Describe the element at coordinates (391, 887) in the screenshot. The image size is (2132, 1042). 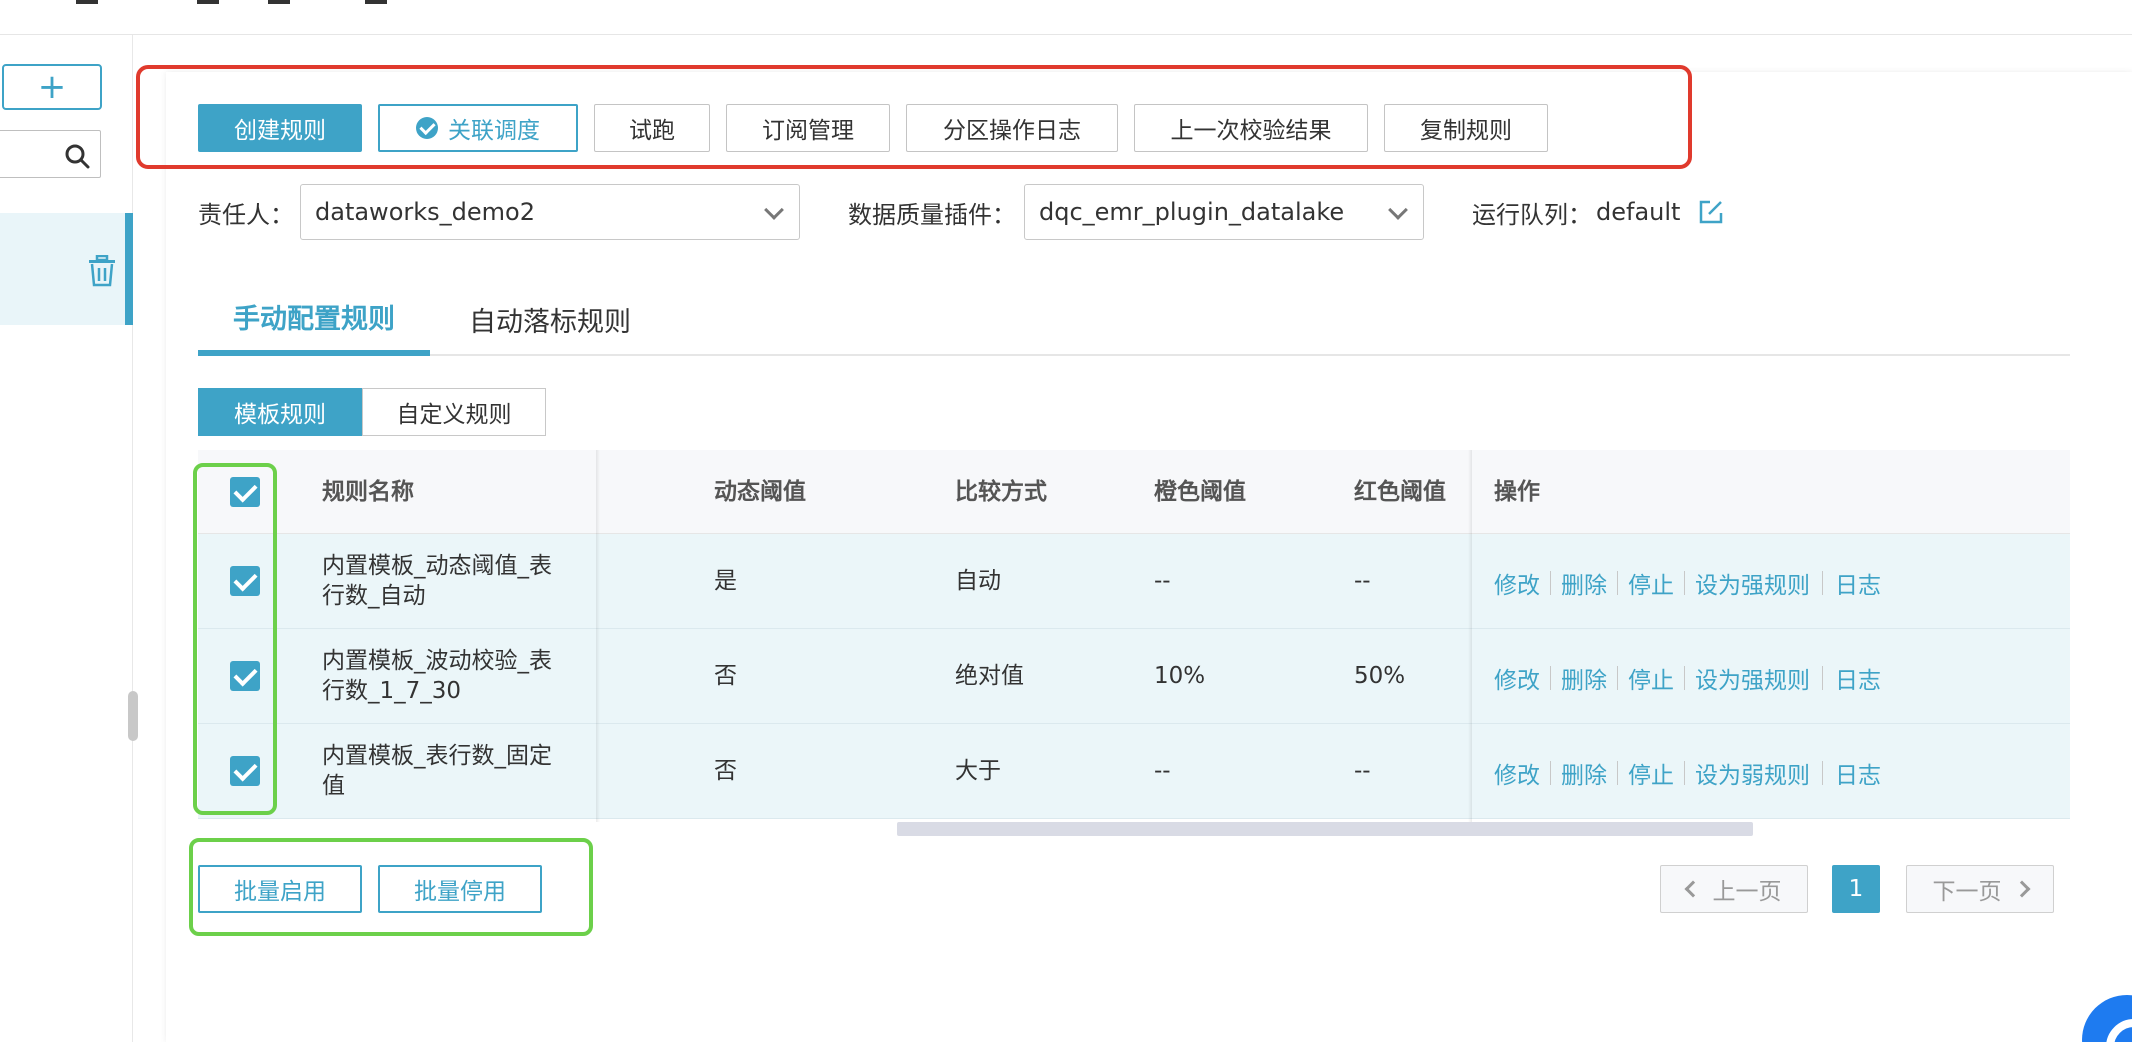
I see `annotation-box-batch-actions` at that location.